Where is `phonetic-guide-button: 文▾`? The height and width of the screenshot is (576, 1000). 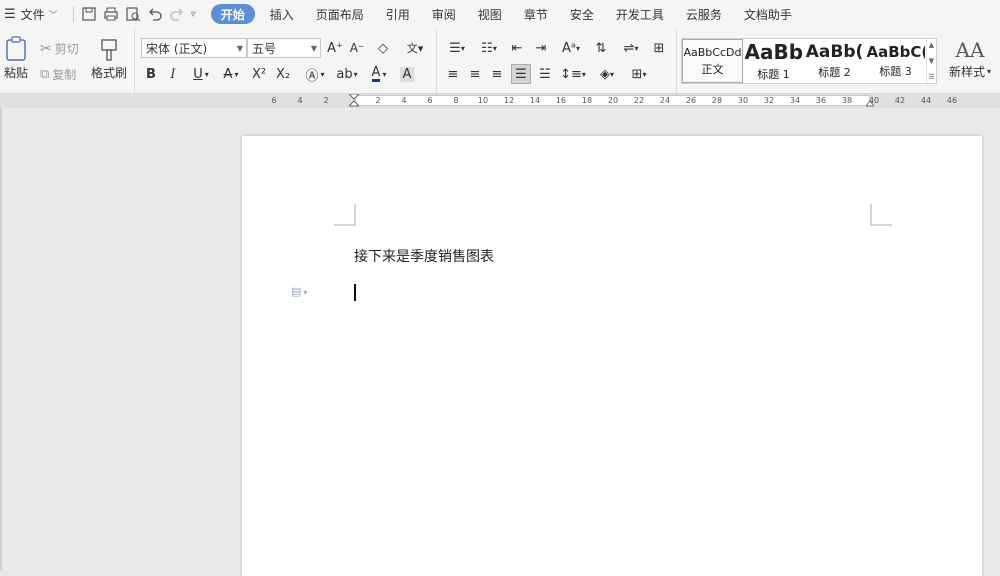 phonetic-guide-button: 文▾ is located at coordinates (415, 48).